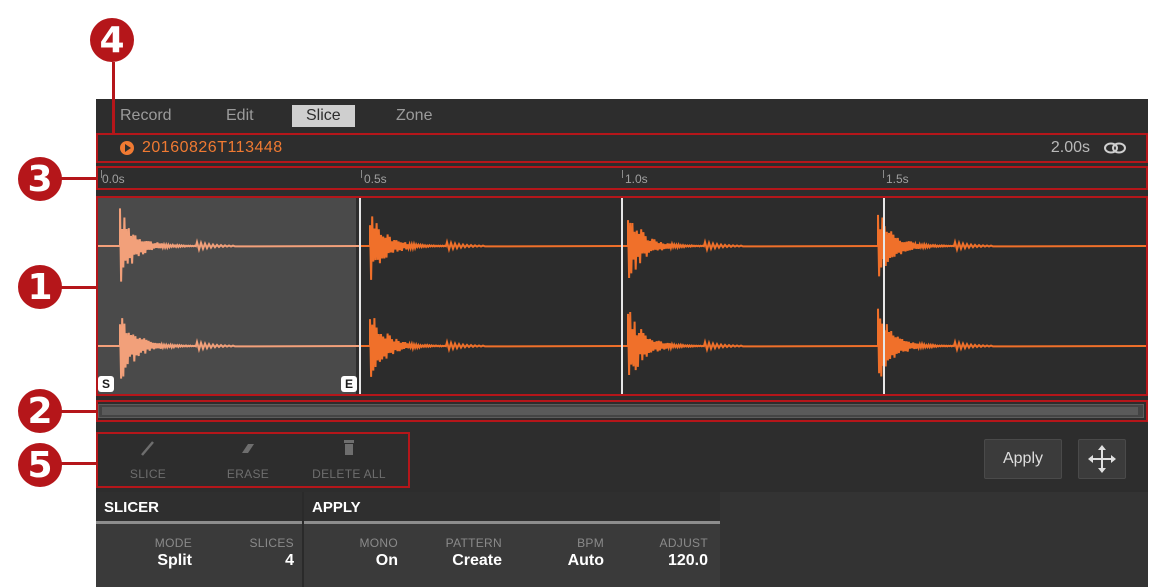 This screenshot has height=587, width=1151. What do you see at coordinates (40, 465) in the screenshot?
I see `callout-5: 5` at bounding box center [40, 465].